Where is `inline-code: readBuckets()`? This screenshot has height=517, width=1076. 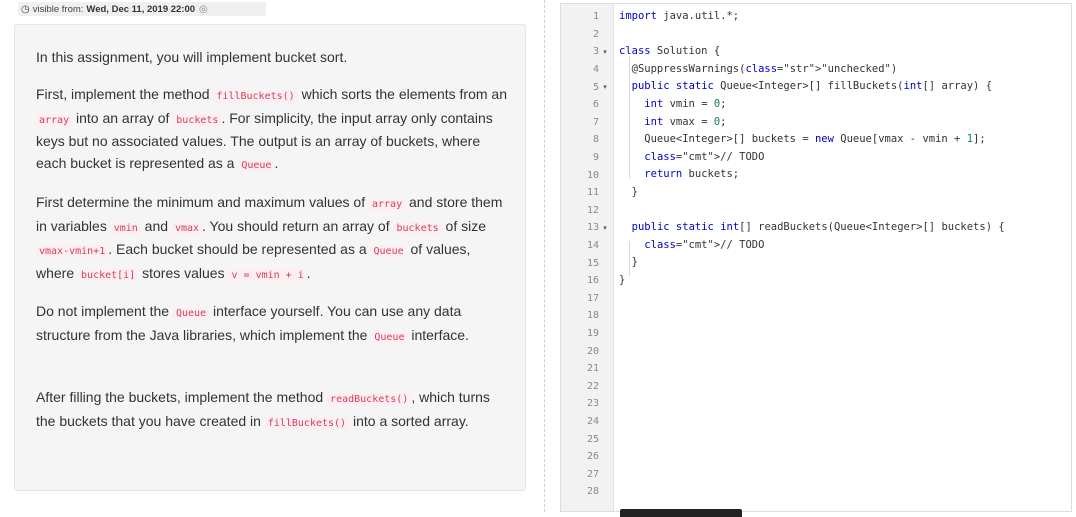
inline-code: readBuckets() is located at coordinates (369, 399).